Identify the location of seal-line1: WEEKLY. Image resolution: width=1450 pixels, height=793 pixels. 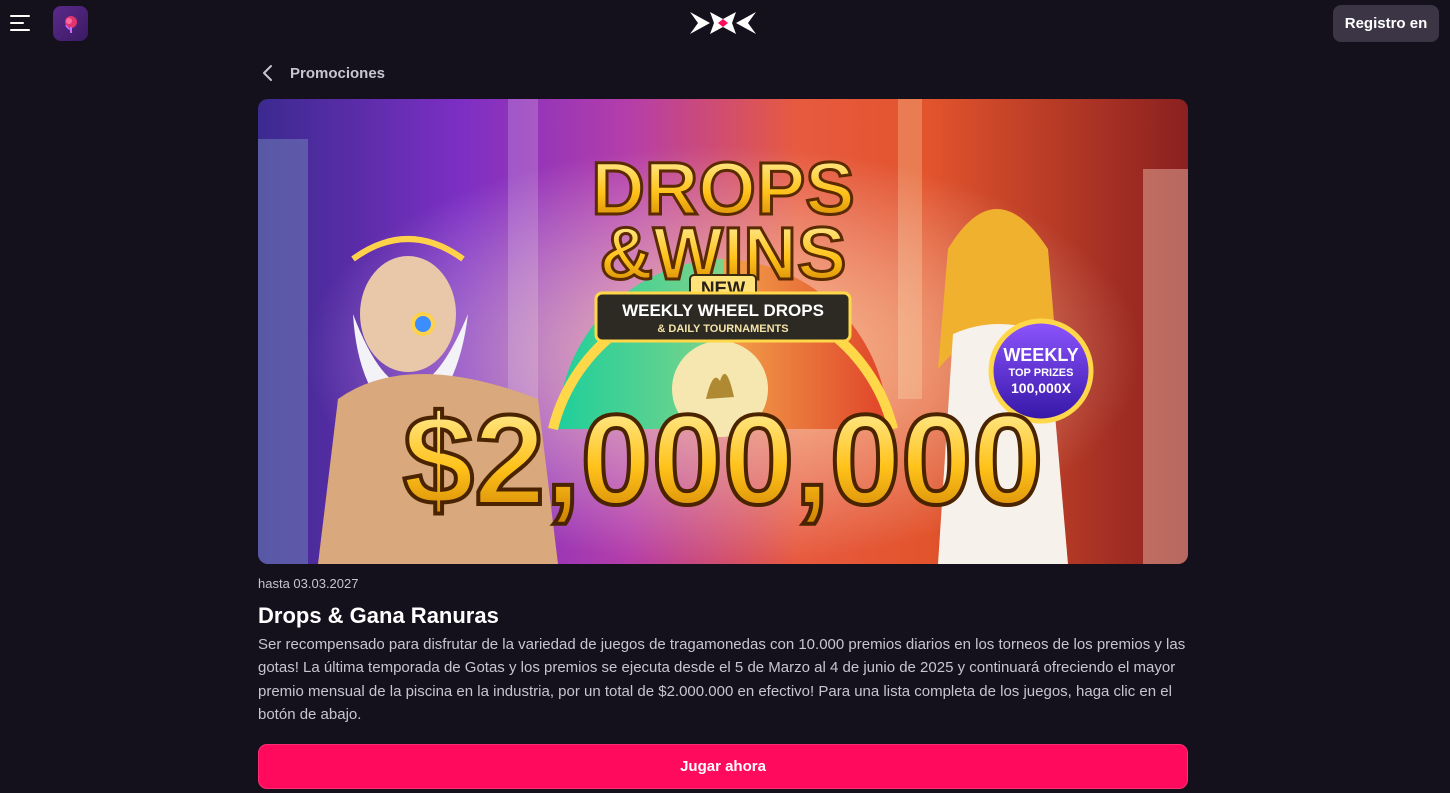
(1040, 355).